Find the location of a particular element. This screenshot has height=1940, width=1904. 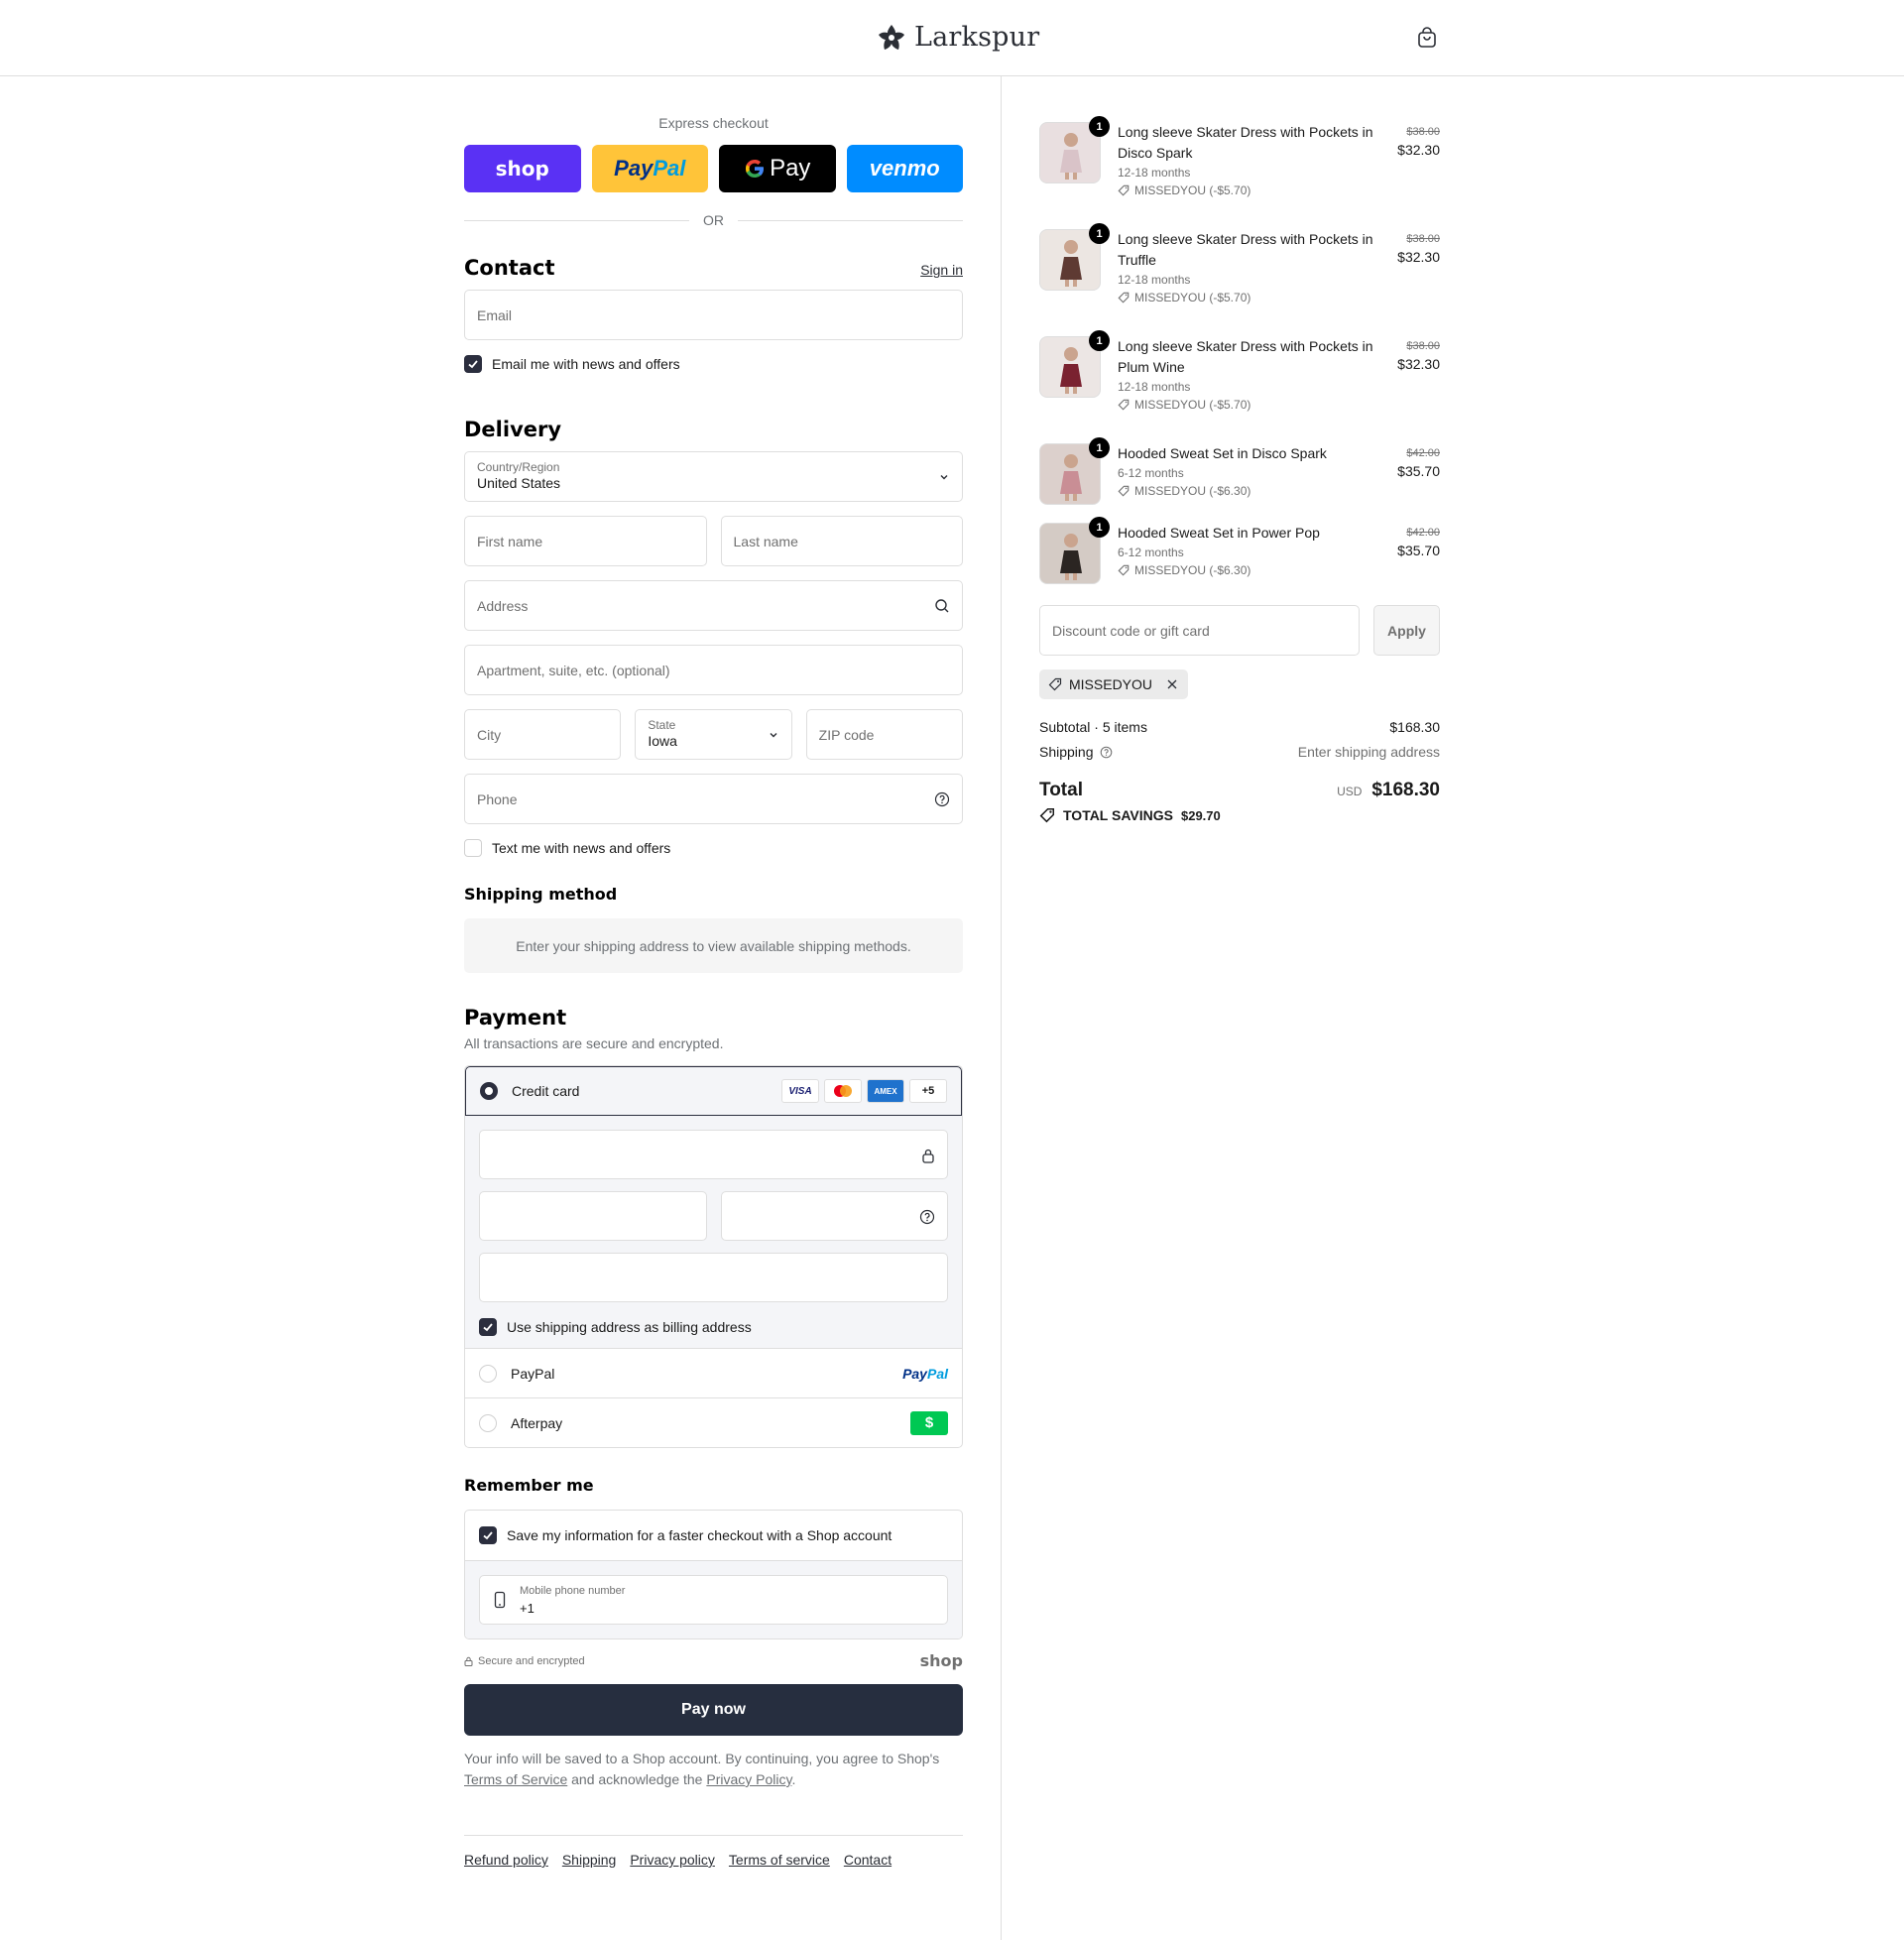

shipping-method-title: Shipping method is located at coordinates (541, 894).